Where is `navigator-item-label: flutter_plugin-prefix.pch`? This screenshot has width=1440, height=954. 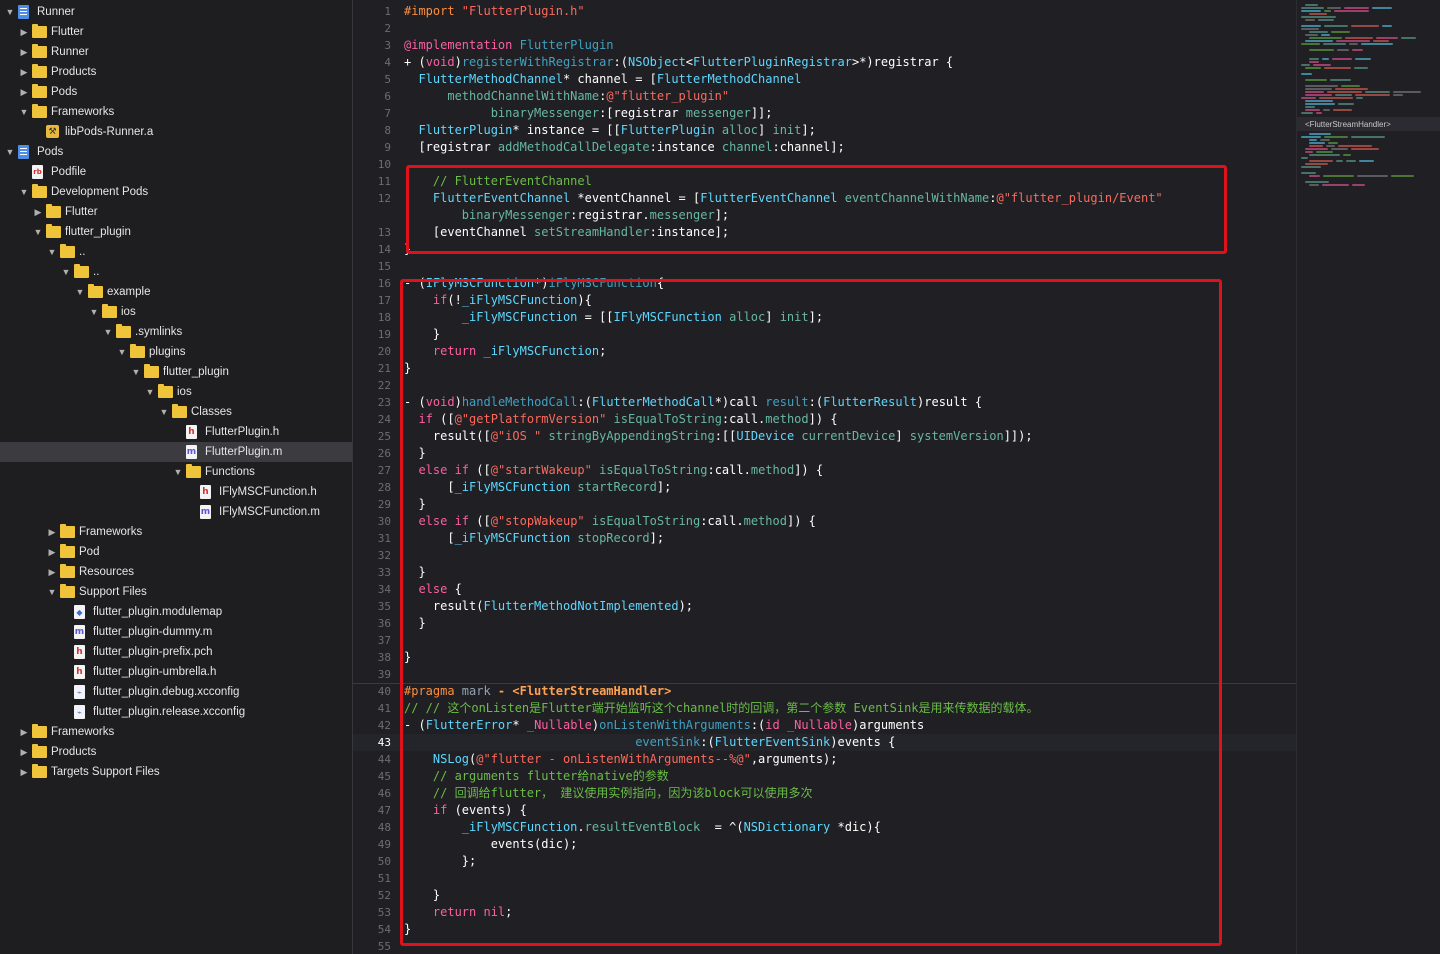 navigator-item-label: flutter_plugin-prefix.pch is located at coordinates (153, 652).